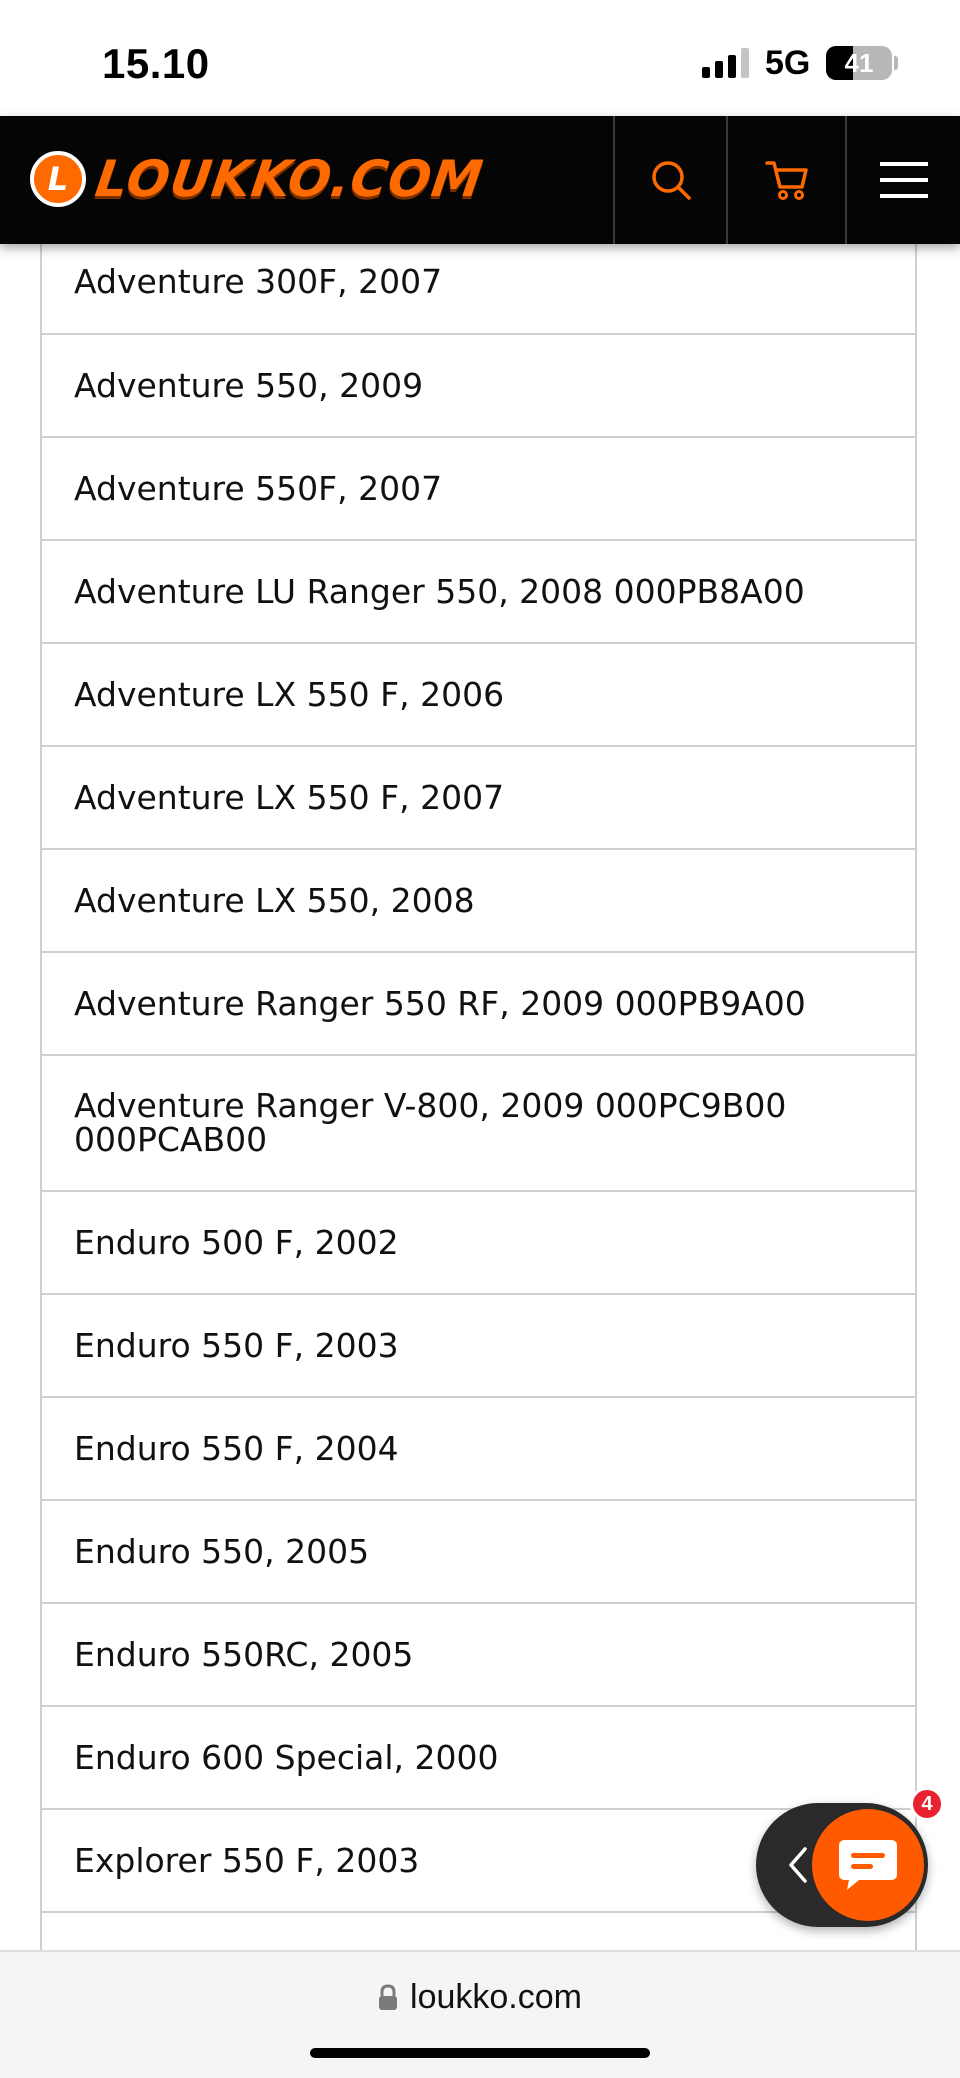  I want to click on cart-button, so click(785, 180).